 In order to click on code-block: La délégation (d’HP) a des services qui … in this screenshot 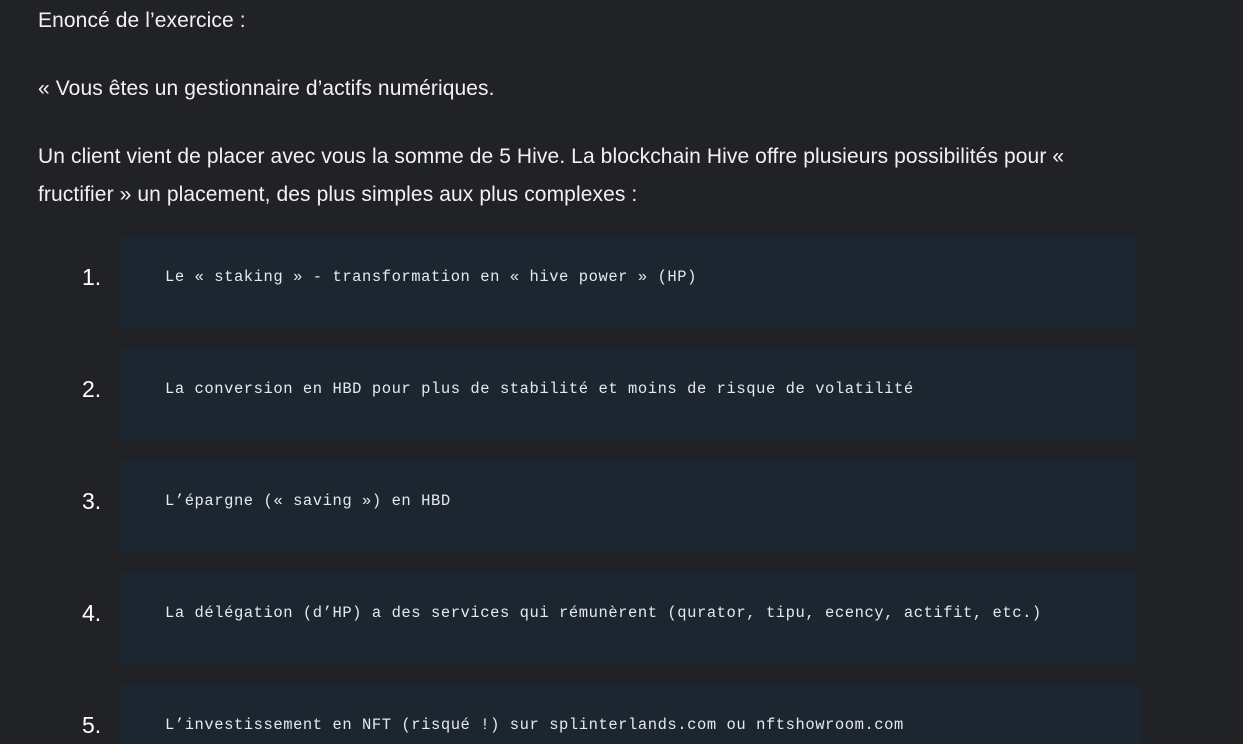, I will do `click(628, 618)`.